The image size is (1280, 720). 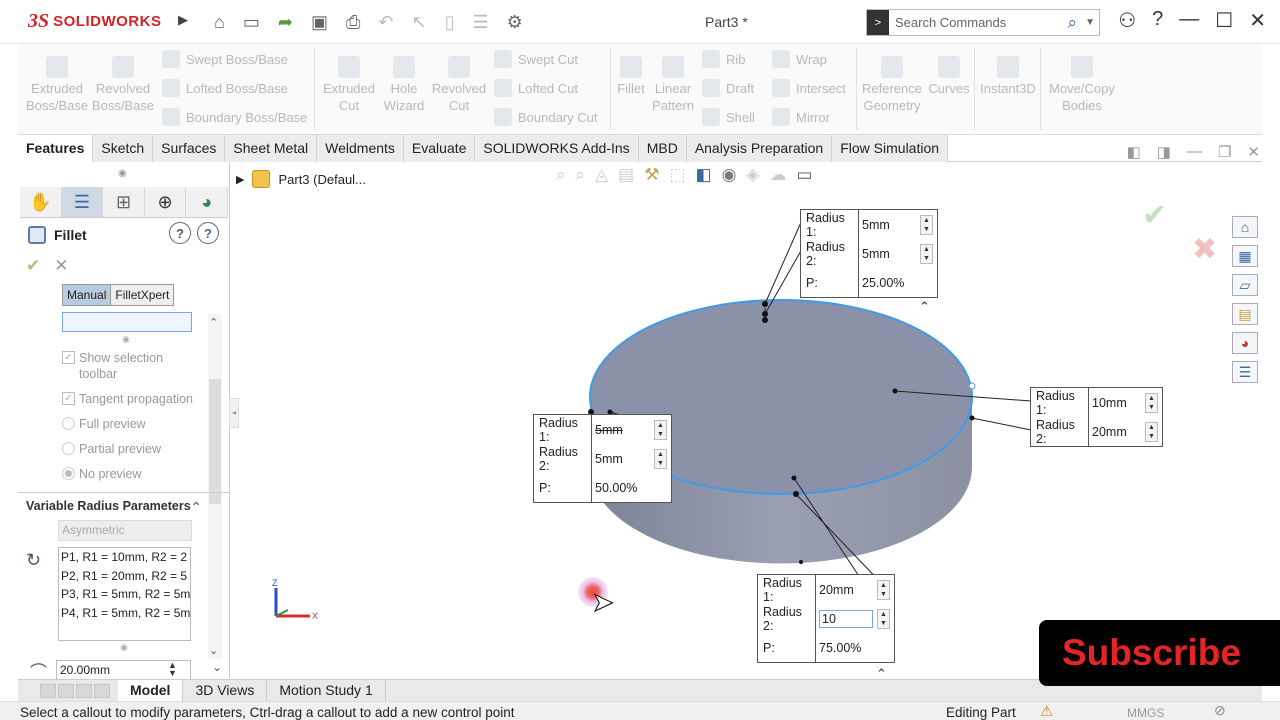 I want to click on save-icon: ▣, so click(x=319, y=22).